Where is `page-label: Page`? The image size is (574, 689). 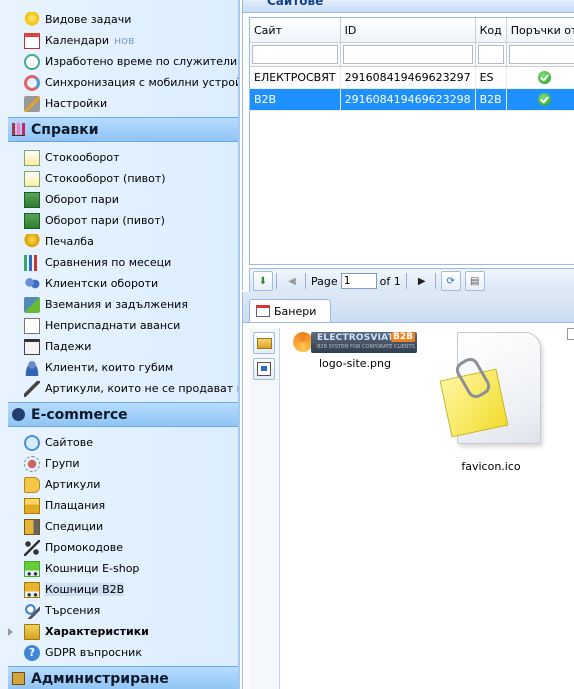
page-label: Page is located at coordinates (324, 281).